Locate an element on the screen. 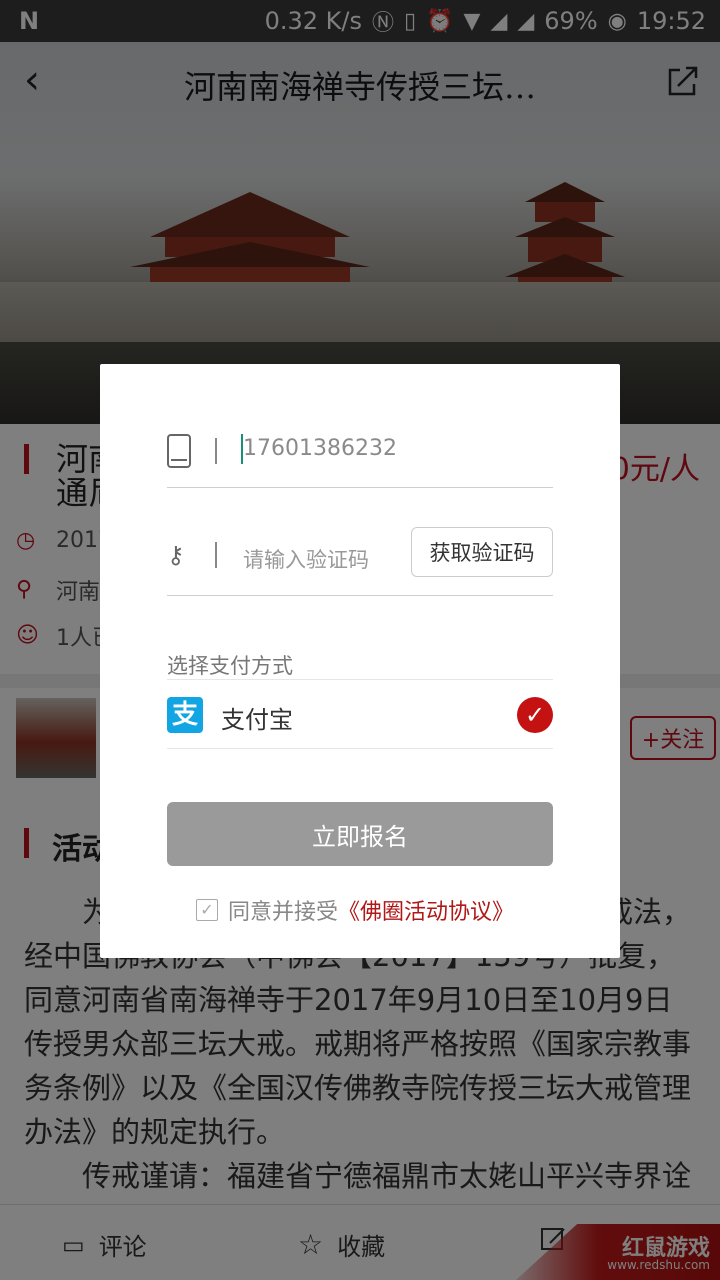  get-code-button: 获取验证码 is located at coordinates (482, 552).